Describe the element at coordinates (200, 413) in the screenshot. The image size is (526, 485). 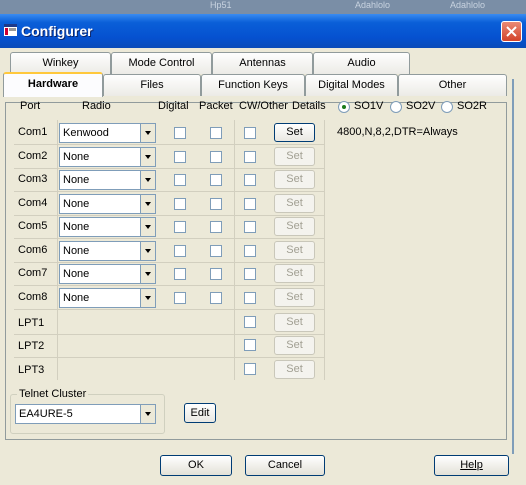
I see `edit-button: Edit` at that location.